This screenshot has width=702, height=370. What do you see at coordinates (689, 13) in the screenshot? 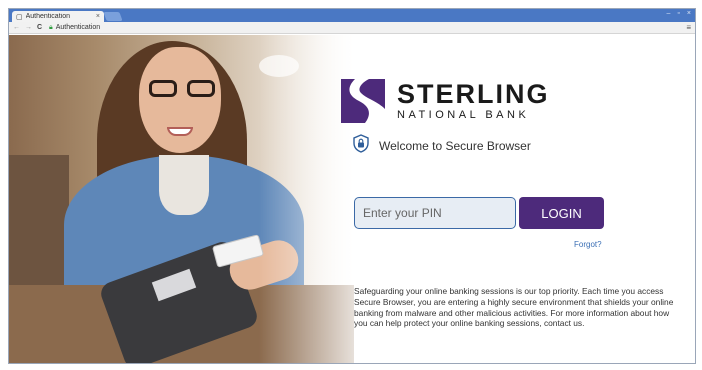
I see `close-window-icon: ×` at bounding box center [689, 13].